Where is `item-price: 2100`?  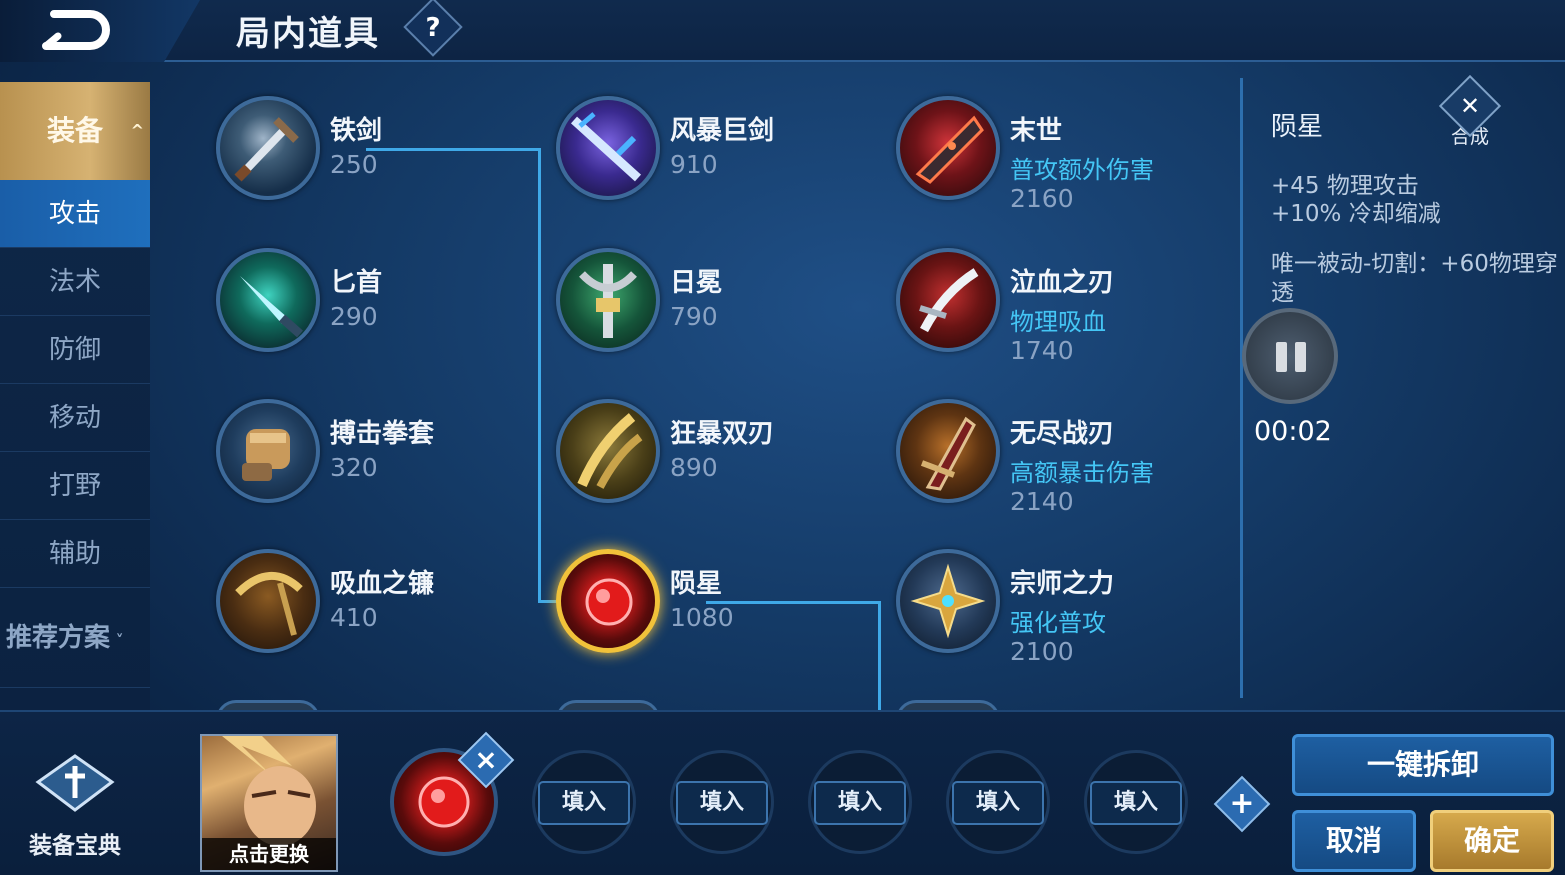 item-price: 2100 is located at coordinates (1042, 651).